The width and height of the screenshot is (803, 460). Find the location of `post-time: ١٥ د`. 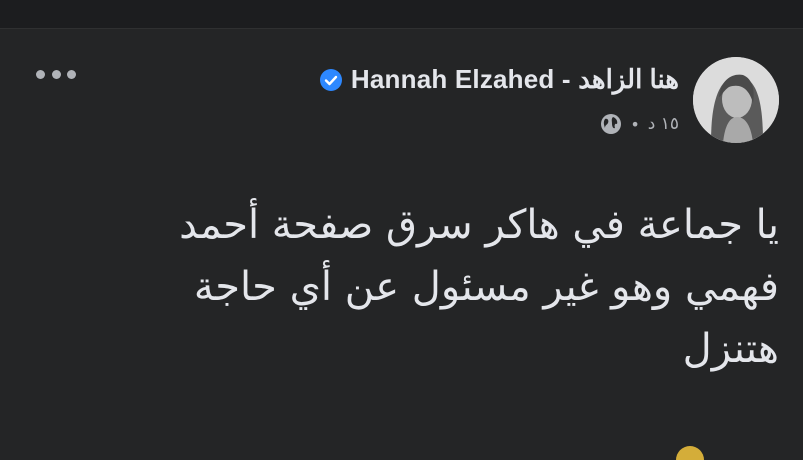

post-time: ١٥ د is located at coordinates (663, 124).